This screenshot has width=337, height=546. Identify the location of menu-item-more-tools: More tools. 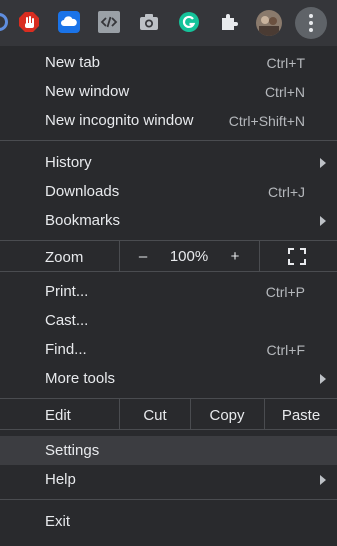
(168, 378).